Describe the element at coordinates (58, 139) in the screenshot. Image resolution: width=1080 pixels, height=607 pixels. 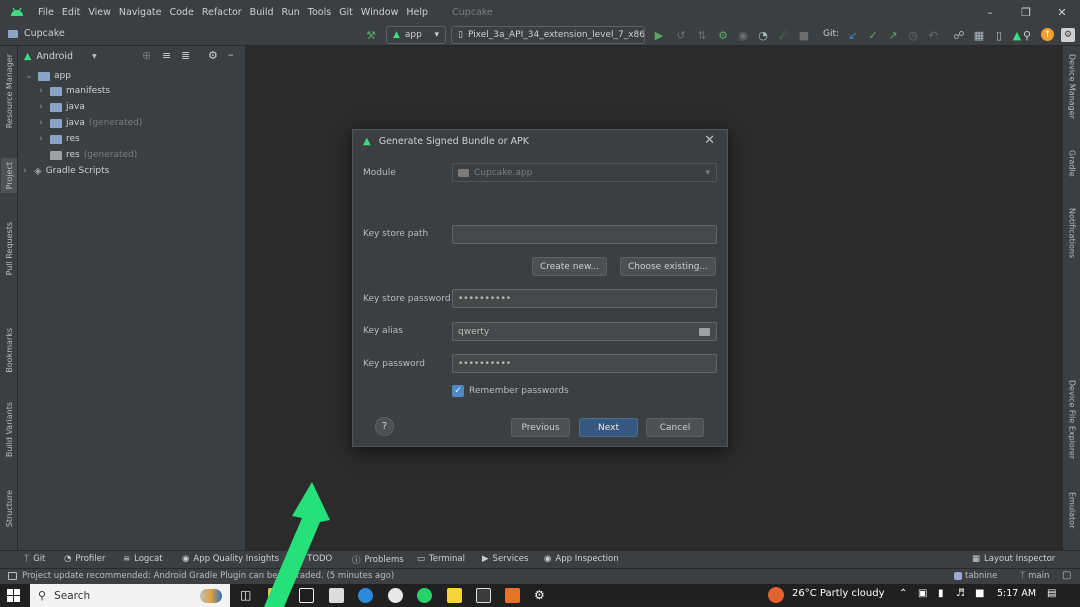
I see `tree-item-res: › res` at that location.